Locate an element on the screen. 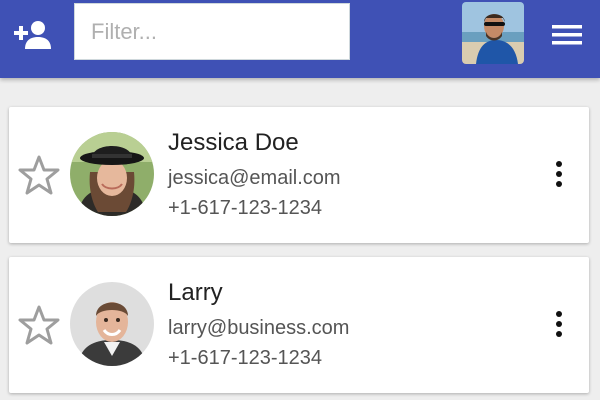  menu-button is located at coordinates (567, 35).